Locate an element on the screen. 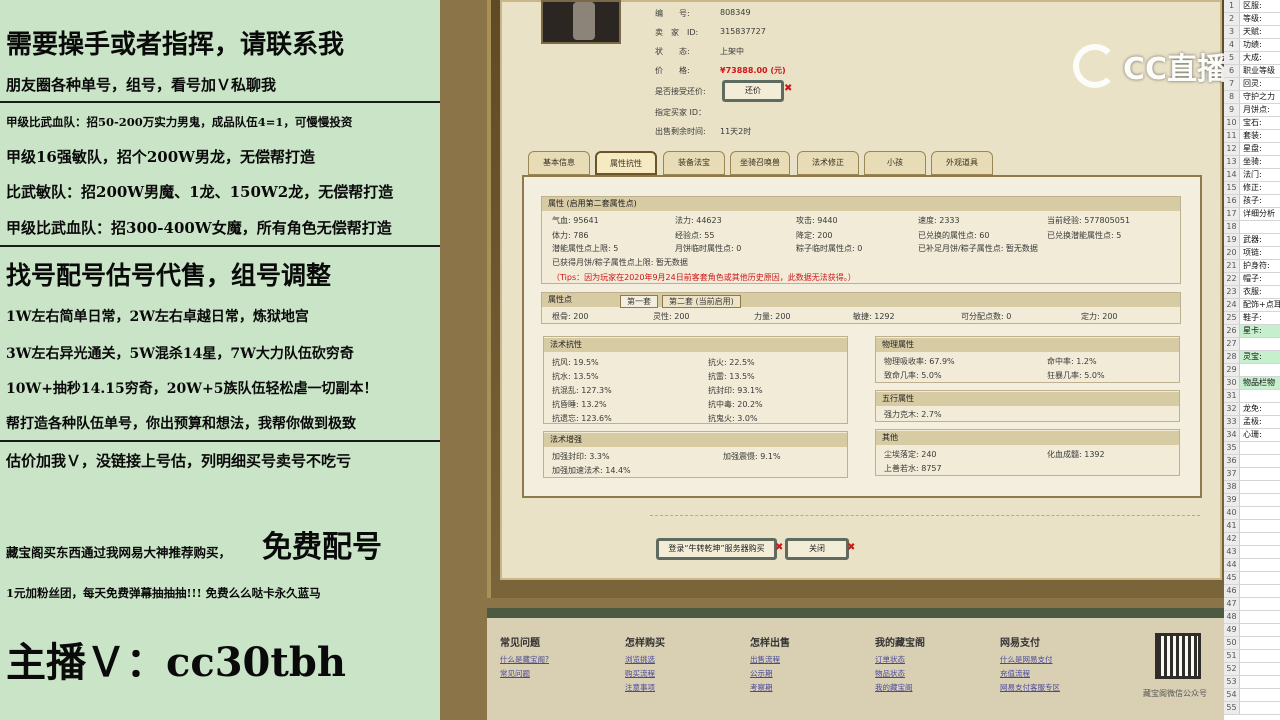  sheet-row: 14 法门: is located at coordinates (1252, 175).